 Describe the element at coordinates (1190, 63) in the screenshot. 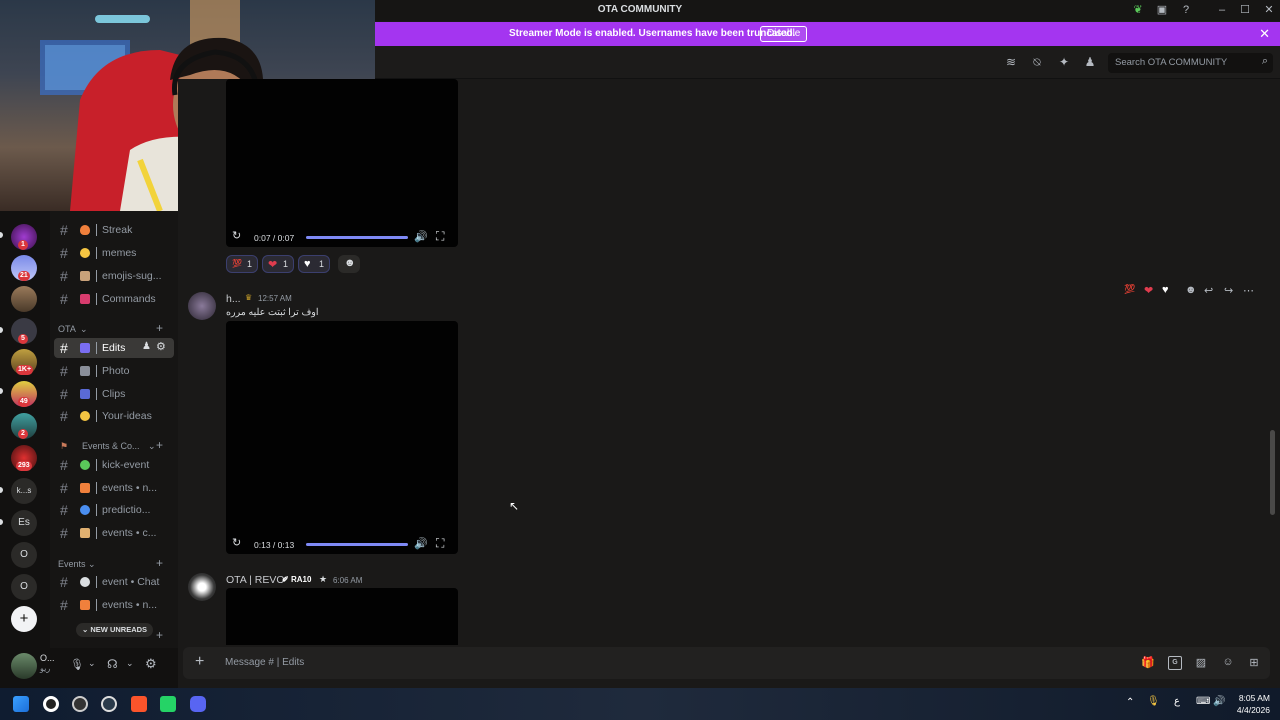

I see `search-input: Search OTA COMMUNITY ⌕` at that location.